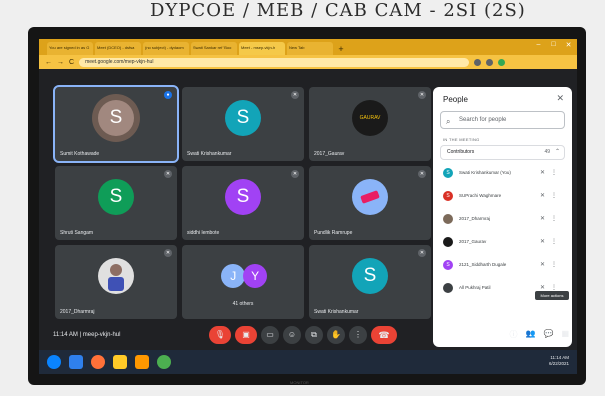 The height and width of the screenshot is (396, 605). I want to click on chat-icon: 💬, so click(548, 334).